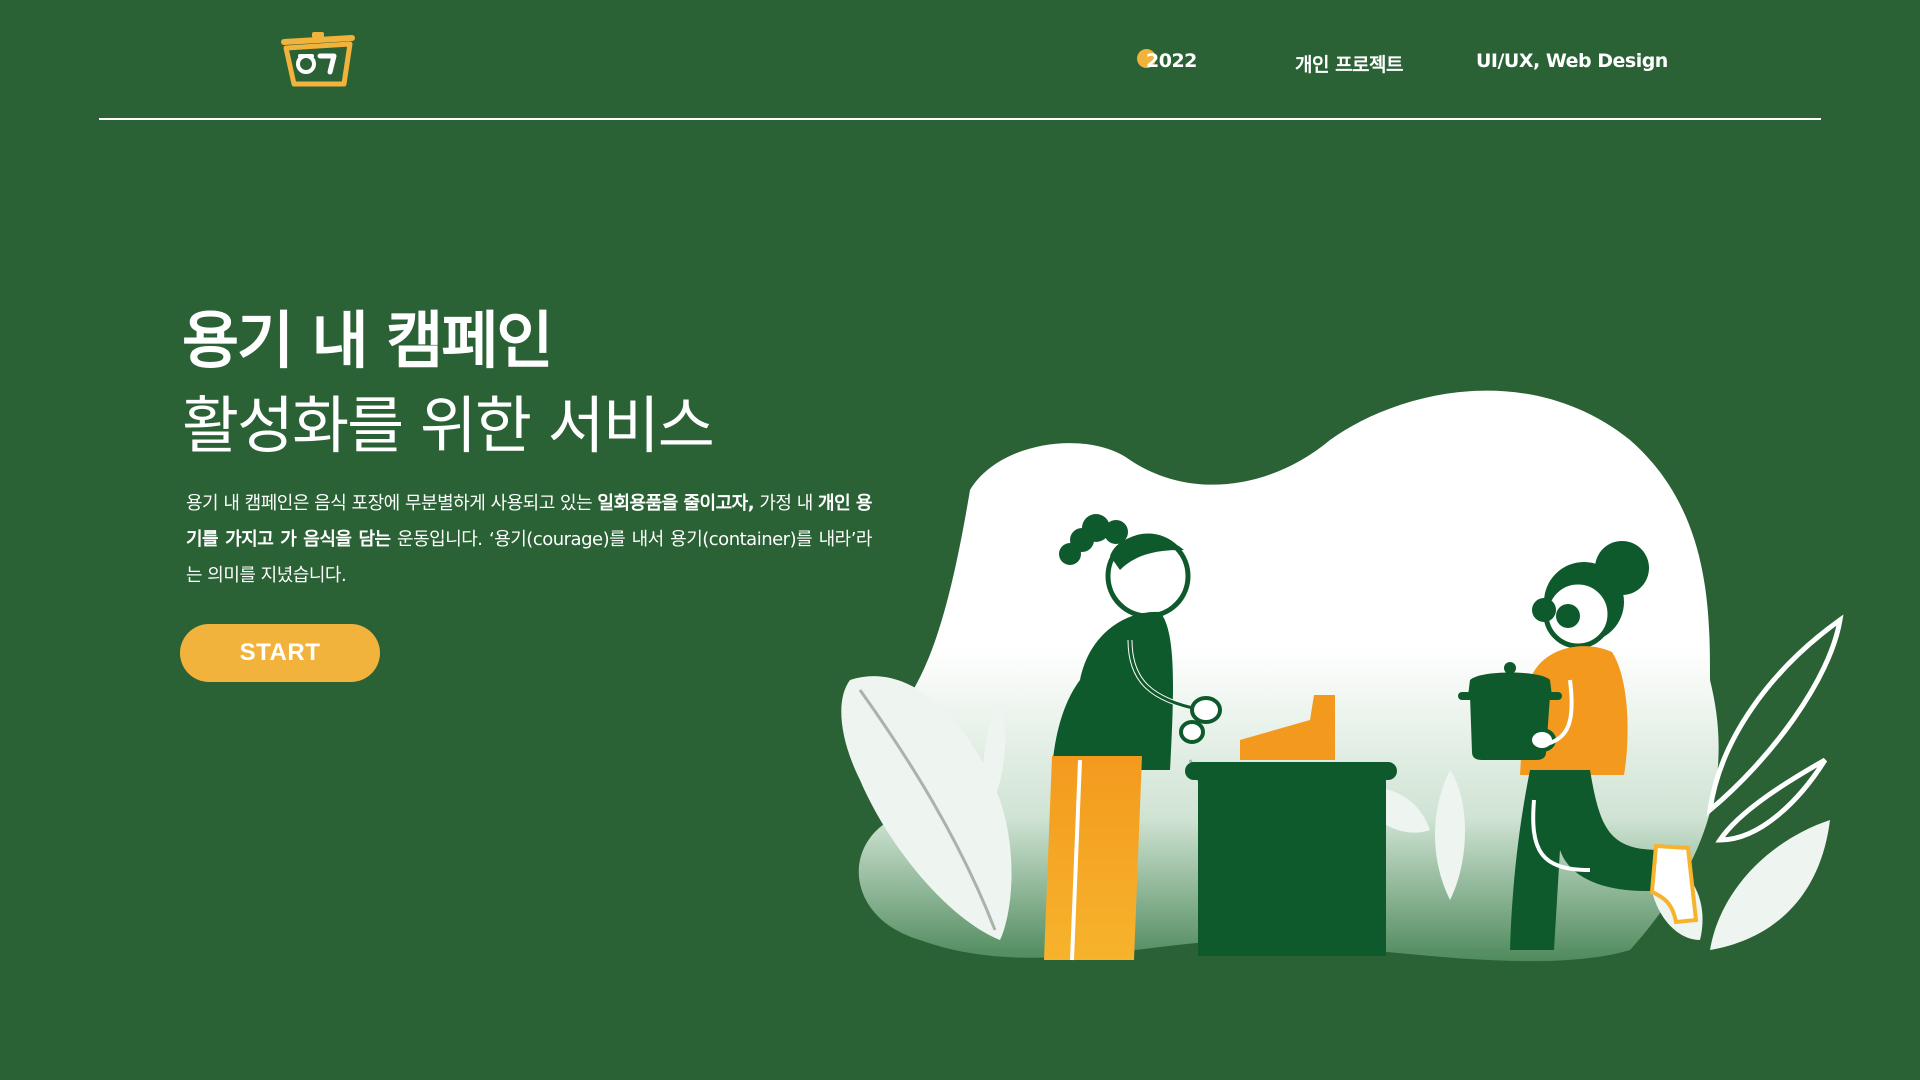 The width and height of the screenshot is (1920, 1080). What do you see at coordinates (1572, 61) in the screenshot?
I see `nav-field: UI/UX, Web Design` at bounding box center [1572, 61].